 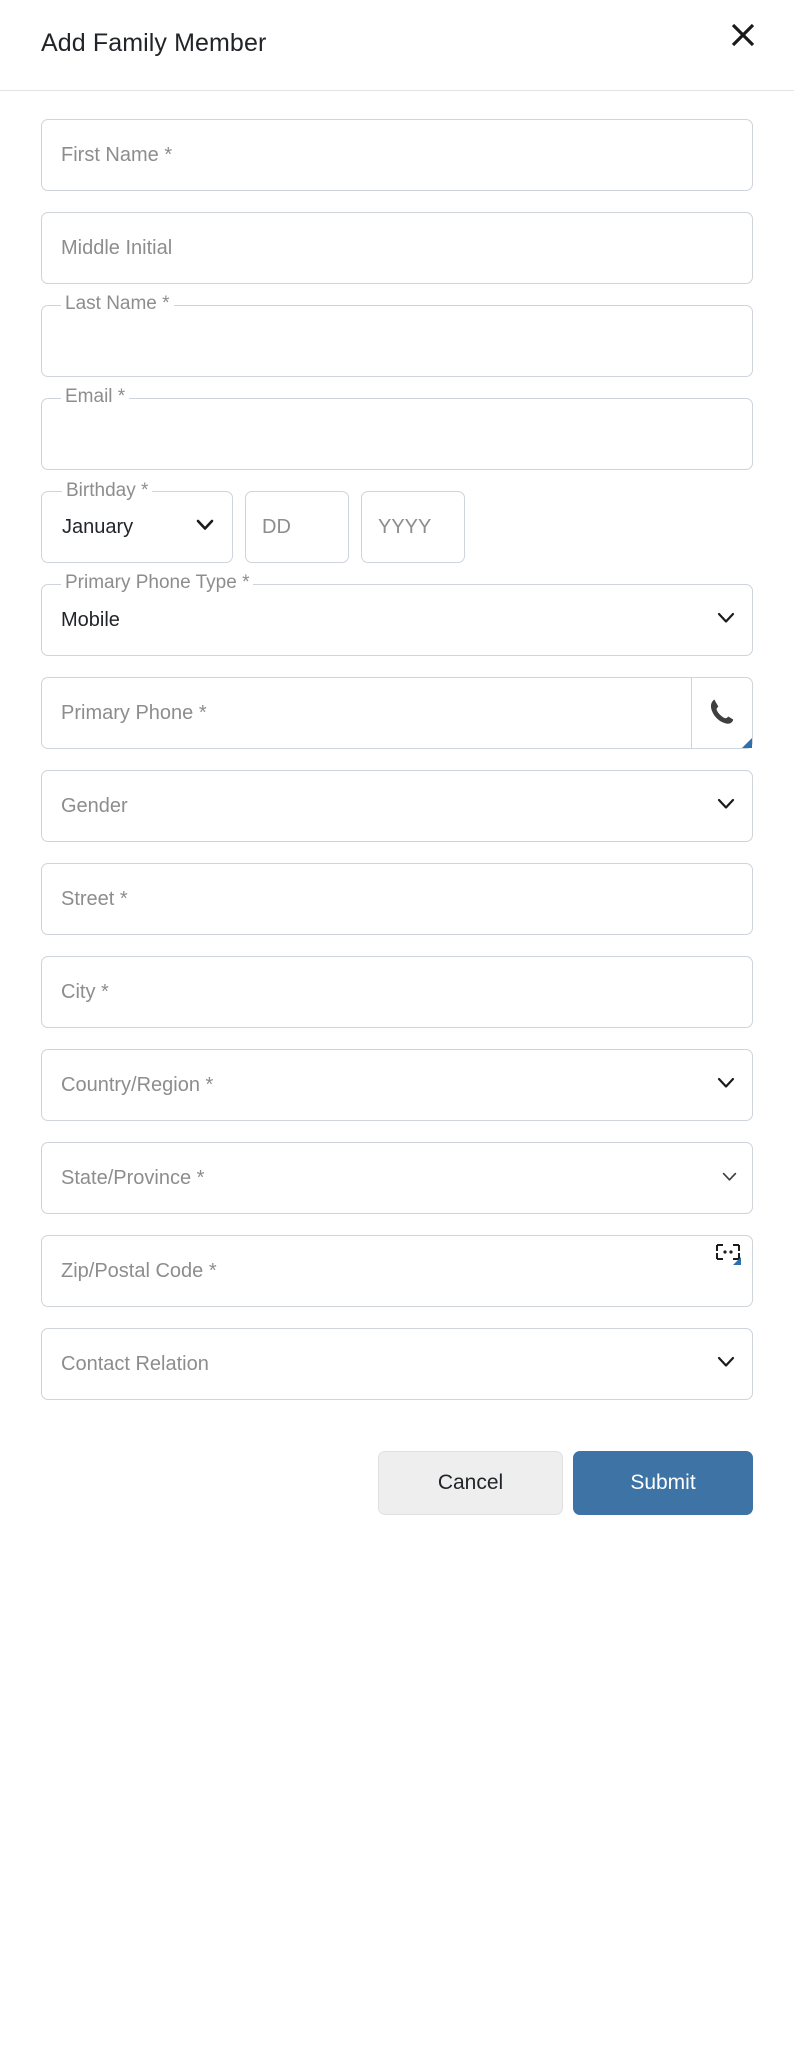 I want to click on primary-phone-type-label: Primary Phone Type *, so click(x=157, y=583).